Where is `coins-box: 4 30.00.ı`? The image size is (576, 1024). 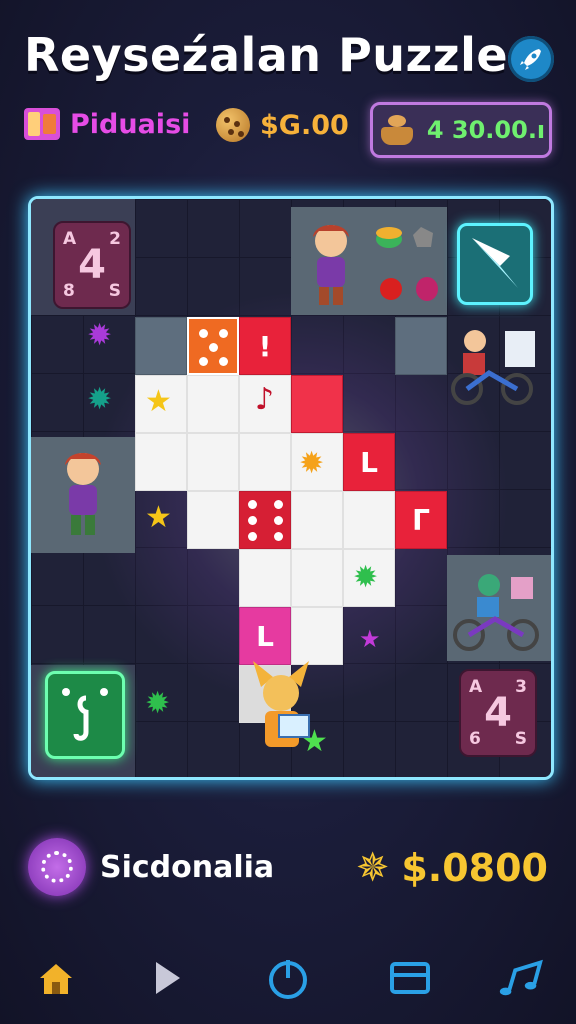 coins-box: 4 30.00.ı is located at coordinates (461, 130).